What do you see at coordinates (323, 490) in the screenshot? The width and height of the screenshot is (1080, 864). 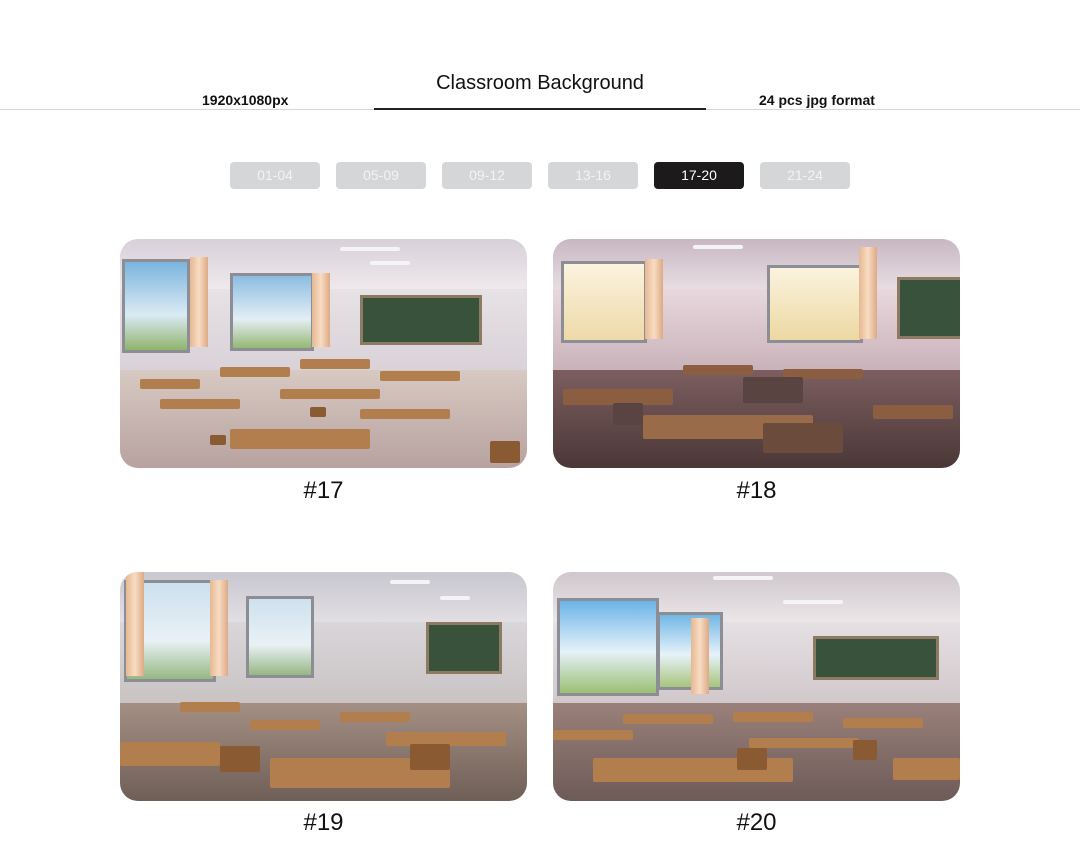 I see `card-label: #17` at bounding box center [323, 490].